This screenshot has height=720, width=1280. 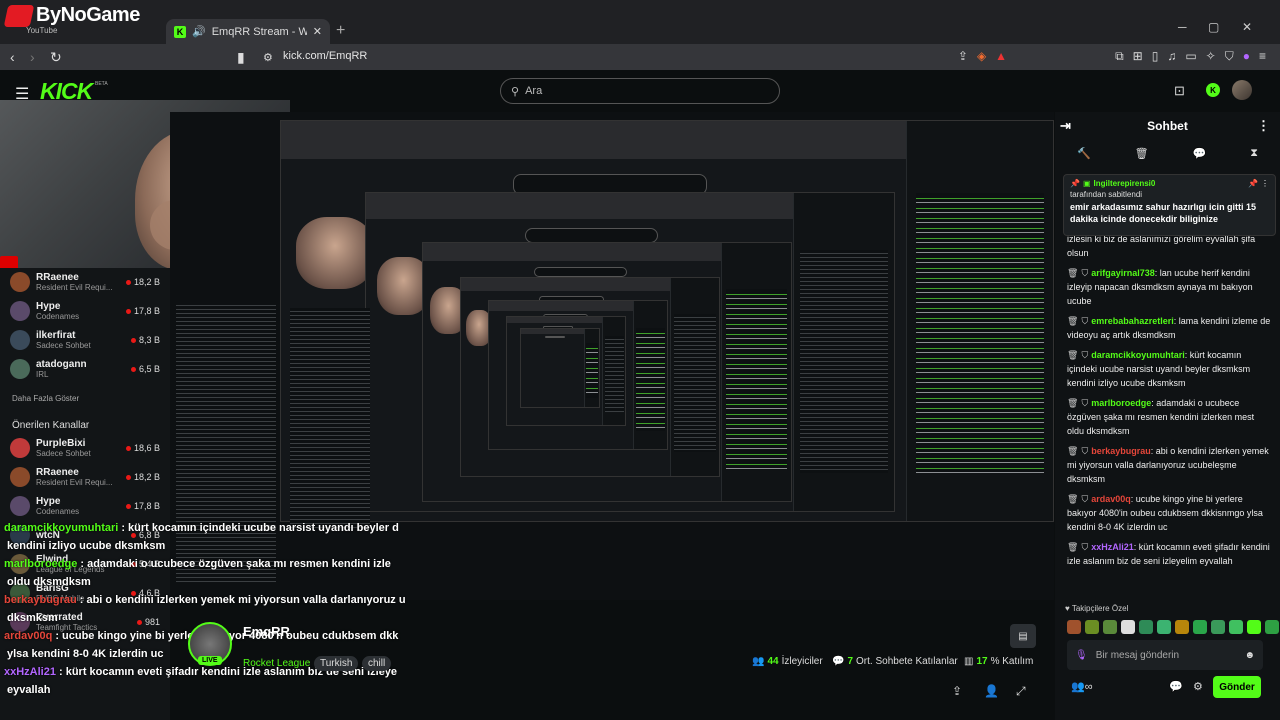 What do you see at coordinates (276, 663) in the screenshot?
I see `stream-category: Rocket League` at bounding box center [276, 663].